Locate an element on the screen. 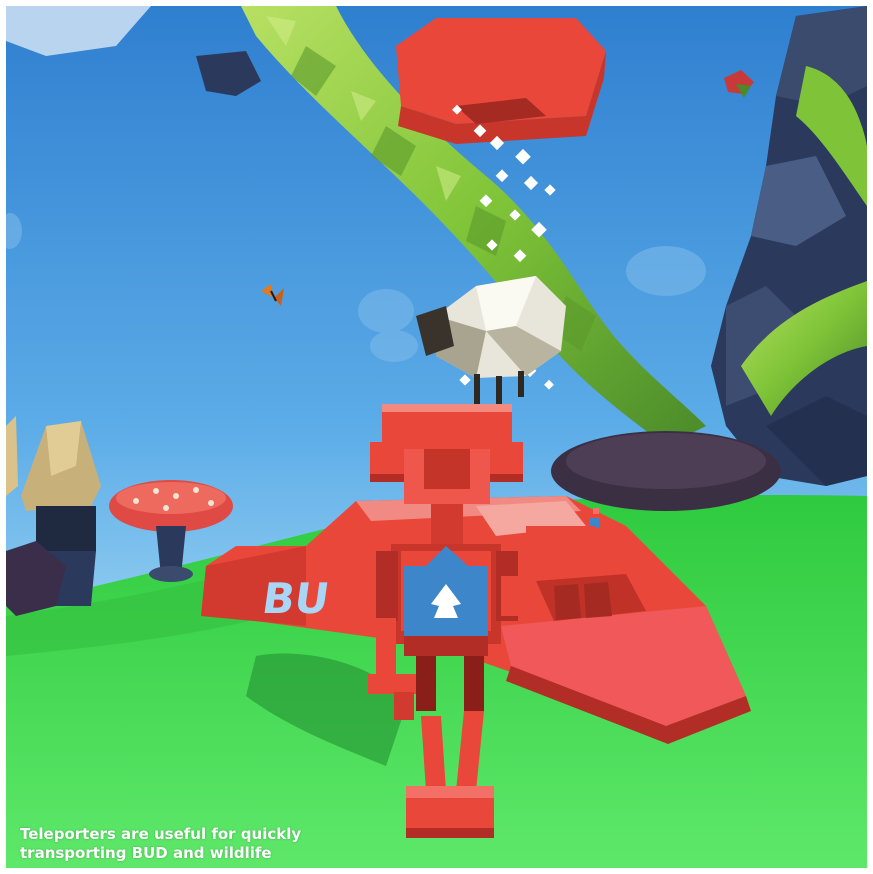 This screenshot has height=874, width=873. caption-line-2: transporting BUD and wildlife is located at coordinates (146, 853).